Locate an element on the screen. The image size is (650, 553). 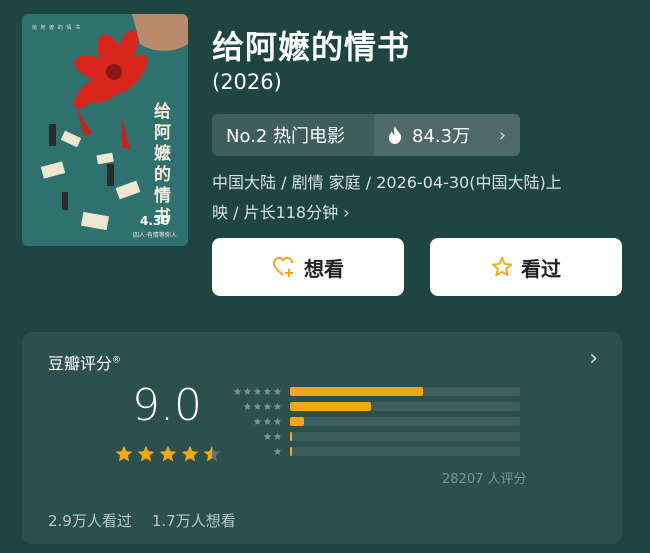
movie-poster: 给 阿 嬷 的 情 书 给阿嬷的情书 4.30 四人·有情等你人 is located at coordinates (105, 130).